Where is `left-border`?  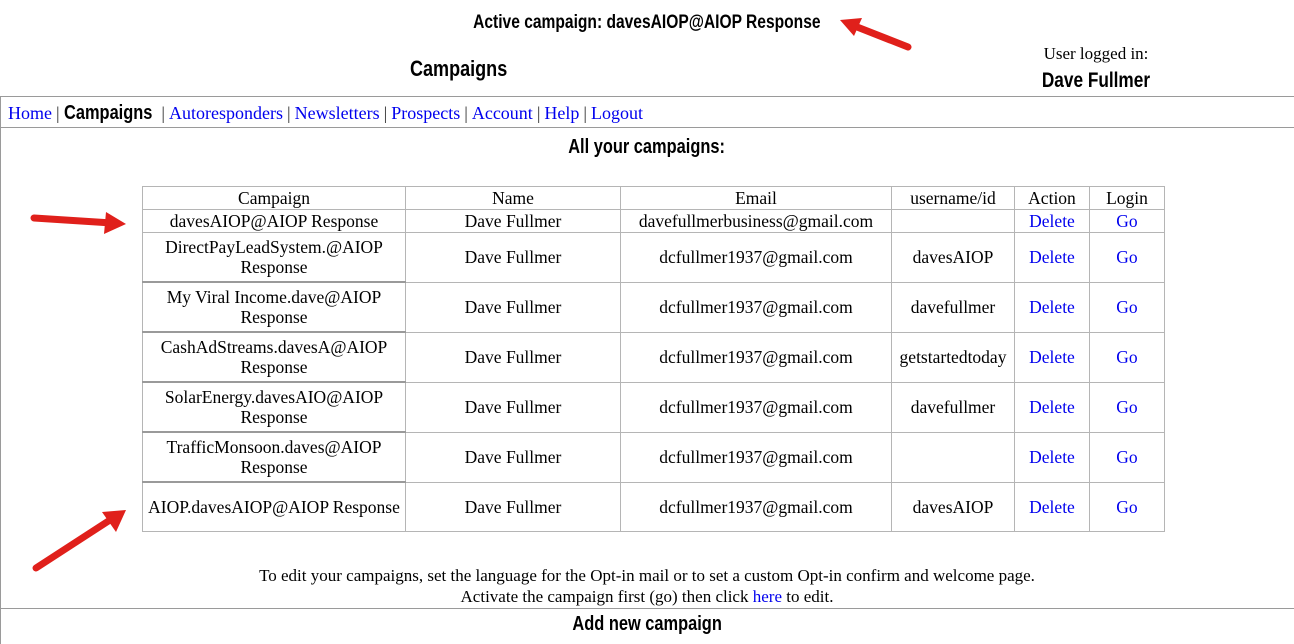 left-border is located at coordinates (0, 370).